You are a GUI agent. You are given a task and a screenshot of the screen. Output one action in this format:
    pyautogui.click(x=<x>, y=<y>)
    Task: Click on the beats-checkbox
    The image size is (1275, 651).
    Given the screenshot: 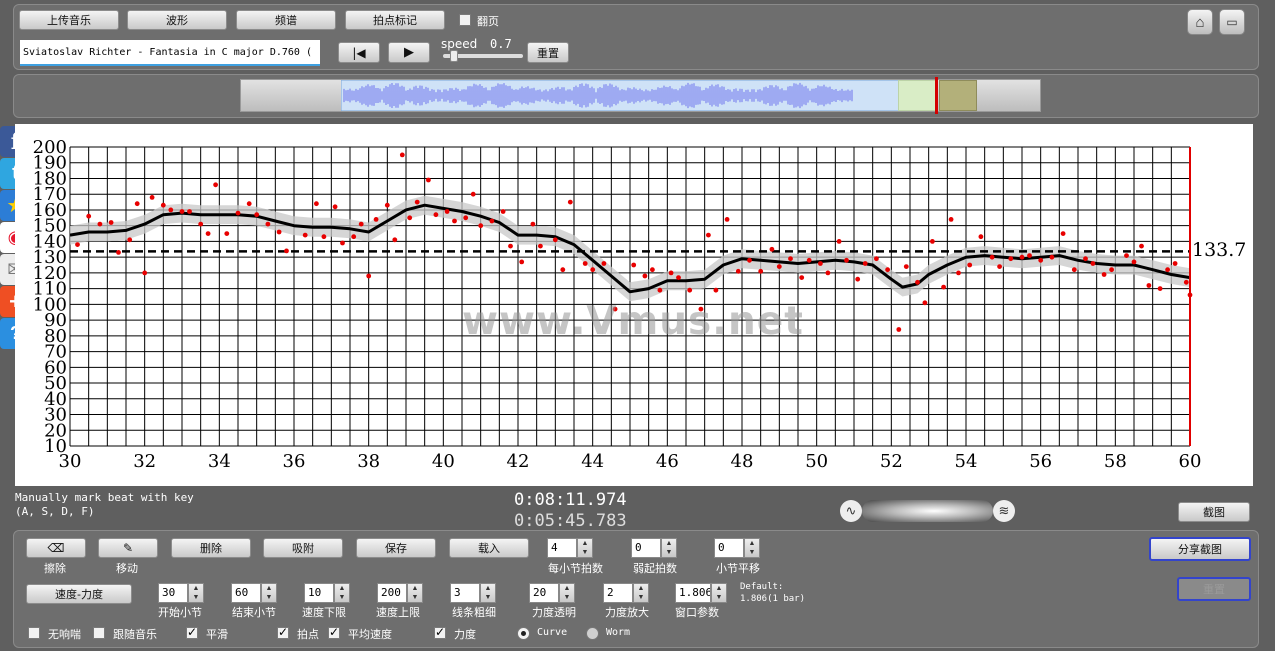 What is the action you would take?
    pyautogui.click(x=283, y=632)
    